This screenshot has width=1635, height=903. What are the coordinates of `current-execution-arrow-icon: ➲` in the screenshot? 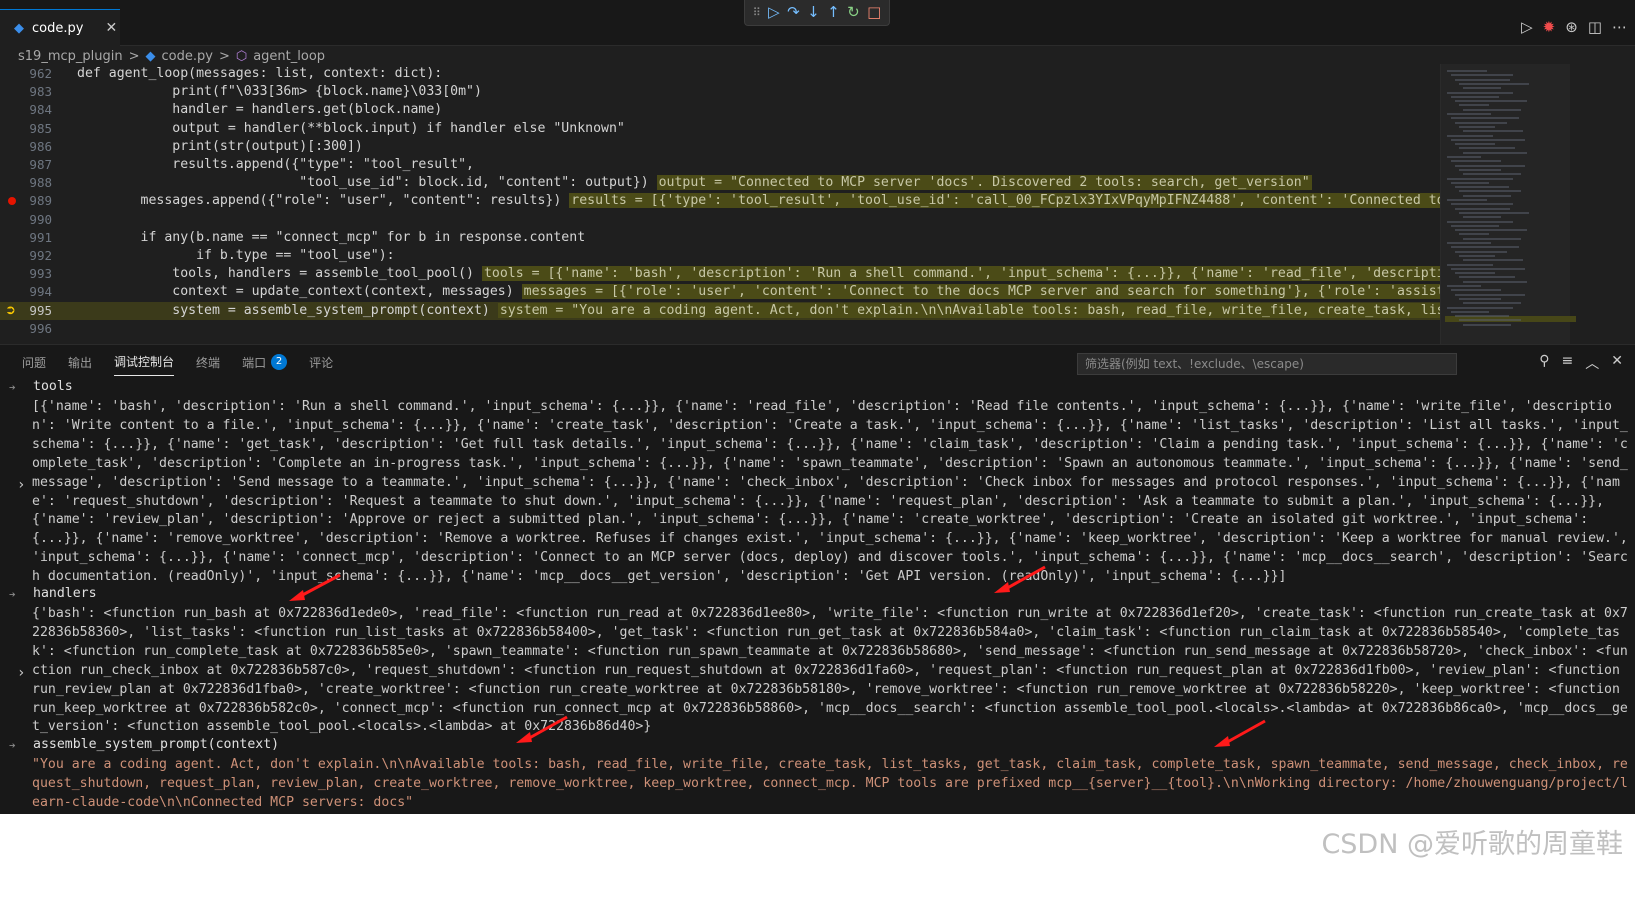 It's located at (10, 310).